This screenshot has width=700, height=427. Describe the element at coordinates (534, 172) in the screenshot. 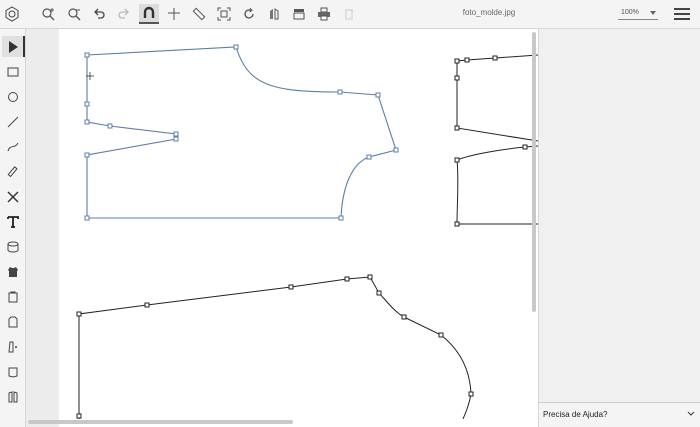

I see `vertical-scrollbar` at that location.